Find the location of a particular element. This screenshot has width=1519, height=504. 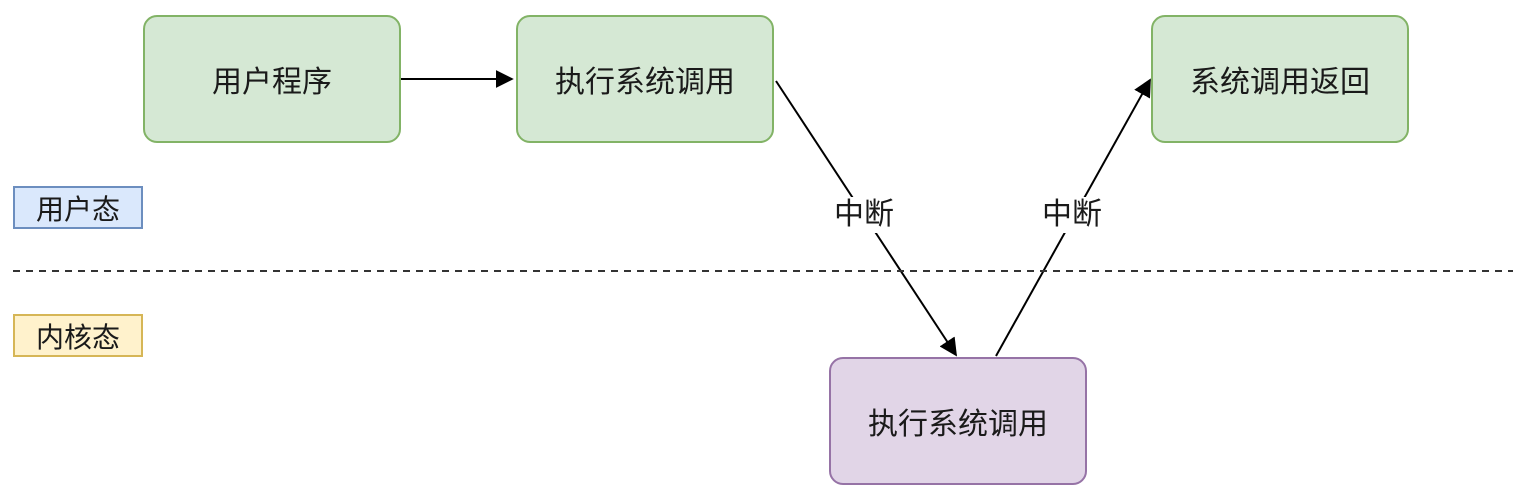

node-syscall-return: 系统调用返回 is located at coordinates (1280, 79).